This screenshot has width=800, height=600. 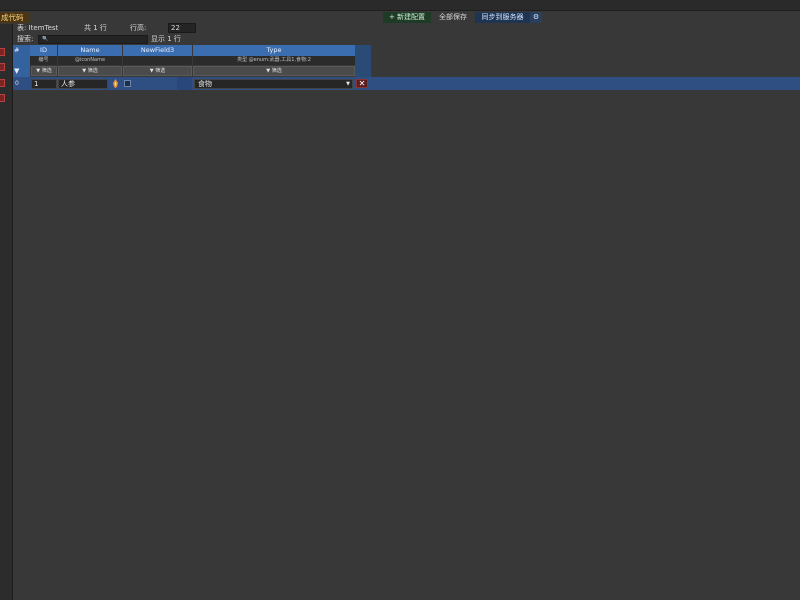 What do you see at coordinates (182, 28) in the screenshot?
I see `row-height-input: 22` at bounding box center [182, 28].